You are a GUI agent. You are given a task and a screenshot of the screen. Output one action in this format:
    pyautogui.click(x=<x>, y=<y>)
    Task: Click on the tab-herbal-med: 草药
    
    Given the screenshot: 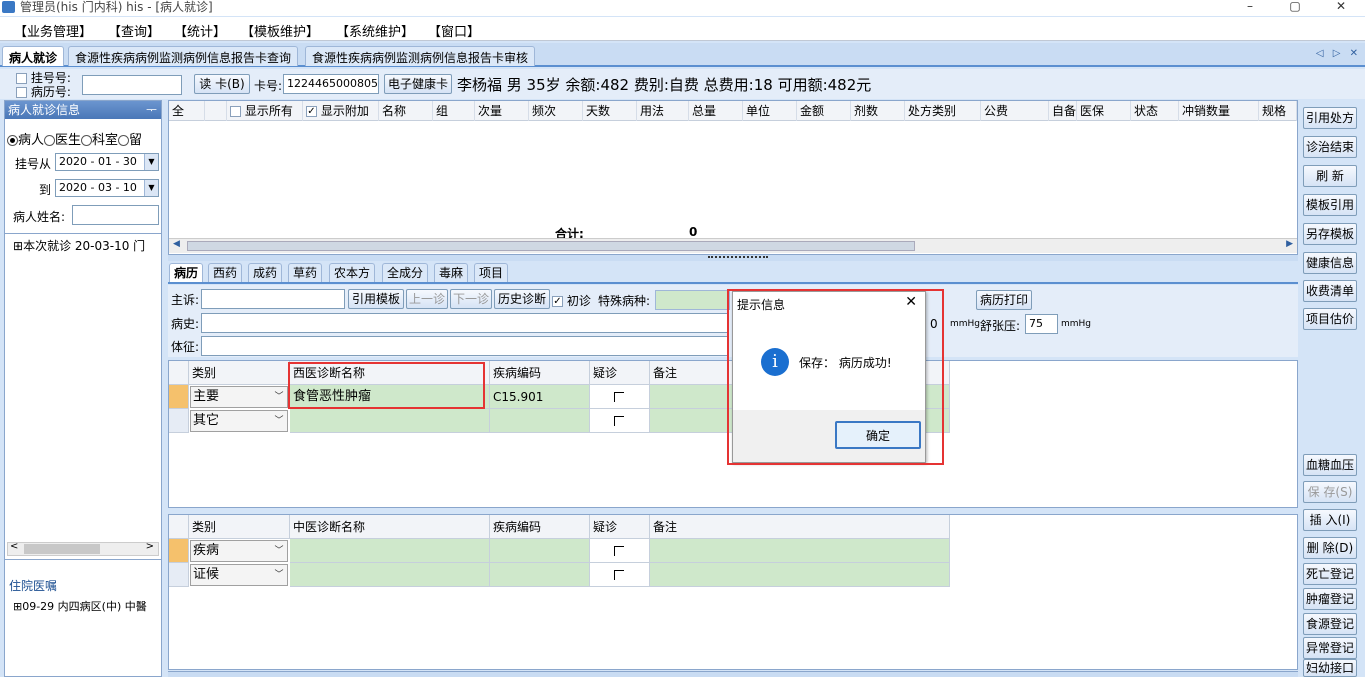 What is the action you would take?
    pyautogui.click(x=305, y=272)
    